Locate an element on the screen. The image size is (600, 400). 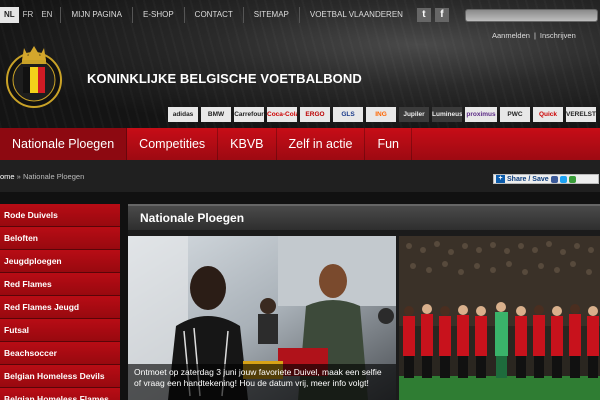
share-label: Share / Save is located at coordinates (528, 179).